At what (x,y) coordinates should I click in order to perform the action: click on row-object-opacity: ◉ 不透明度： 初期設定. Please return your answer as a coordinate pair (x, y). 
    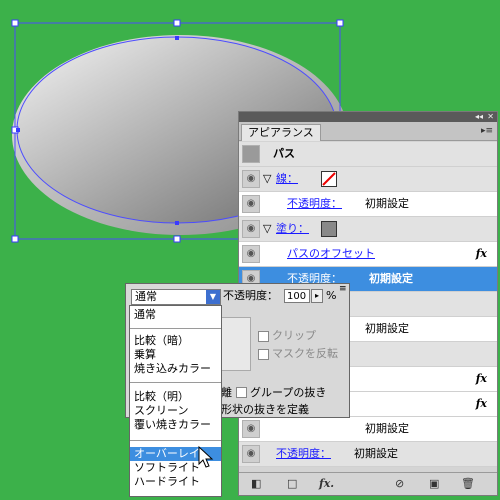
    Looking at the image, I should click on (368, 454).